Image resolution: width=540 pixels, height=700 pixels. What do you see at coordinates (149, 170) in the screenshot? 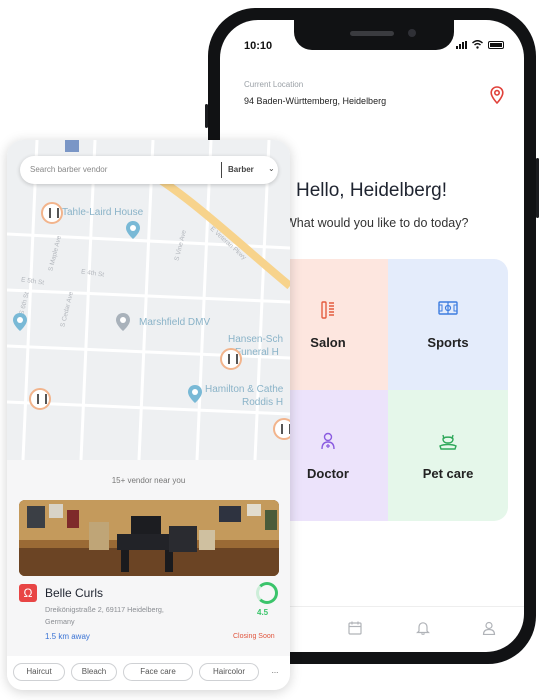
I see `vendor-search-bar: Search barber vendor Barber ⌄` at bounding box center [149, 170].